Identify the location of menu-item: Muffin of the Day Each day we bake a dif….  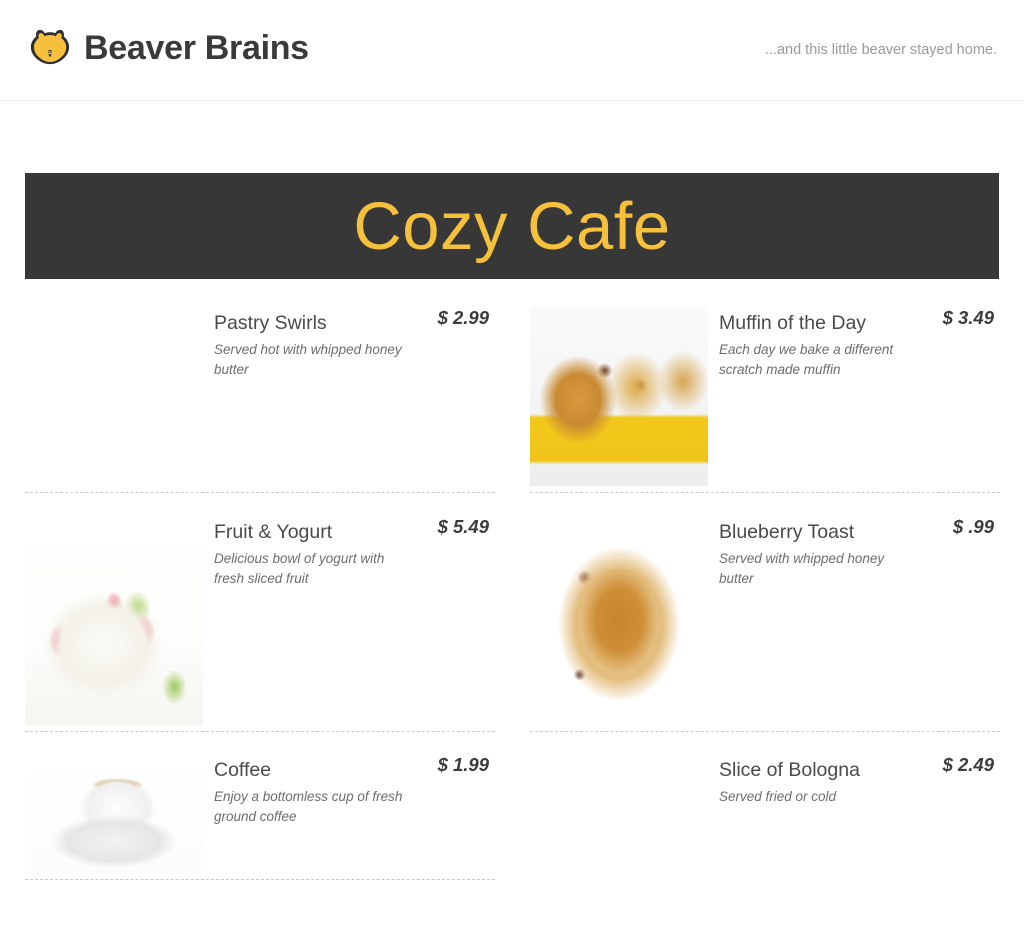
(765, 399).